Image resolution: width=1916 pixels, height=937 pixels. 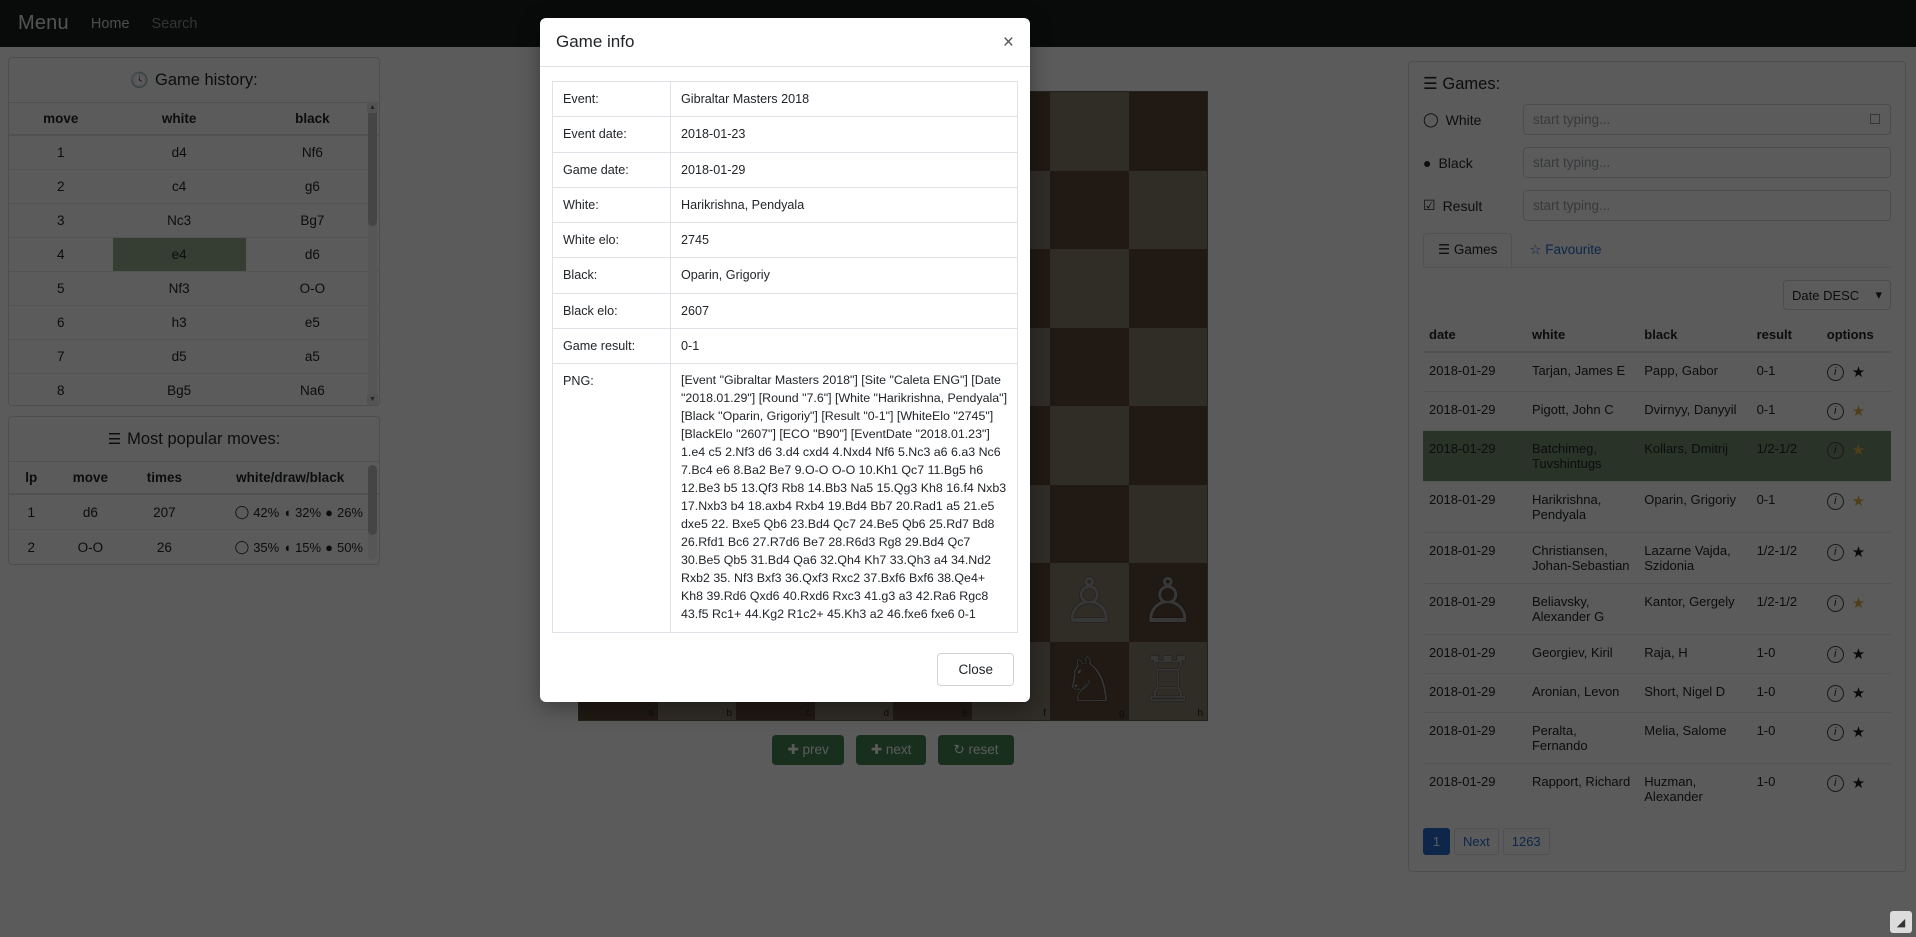 I want to click on info-row: Event date: 2018-01-23, so click(x=785, y=134).